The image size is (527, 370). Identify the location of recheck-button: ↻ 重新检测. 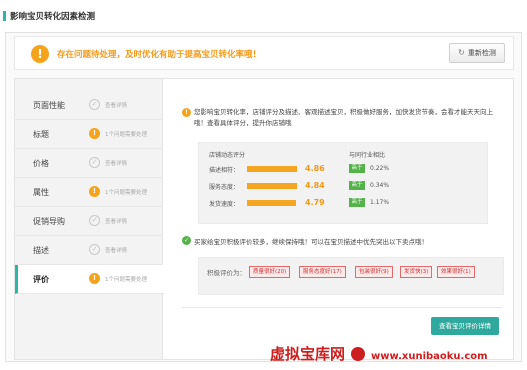
(477, 53).